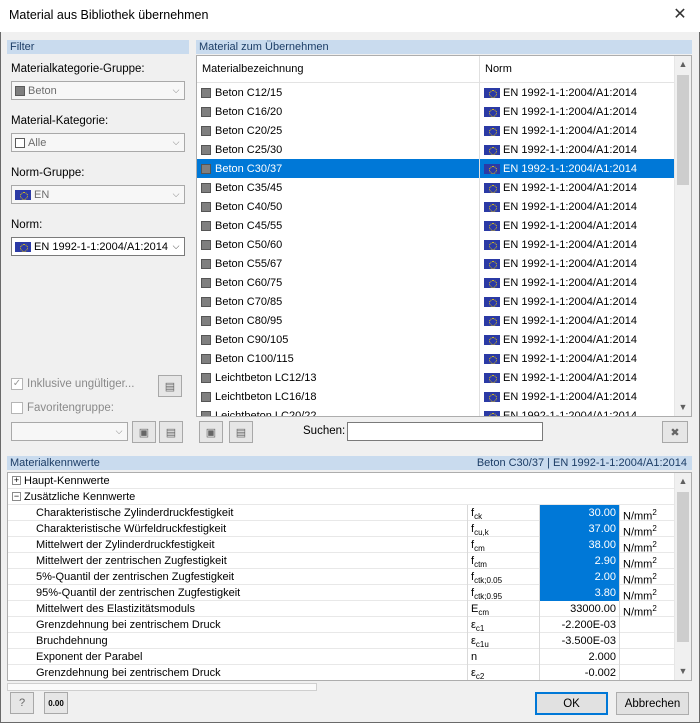 This screenshot has width=700, height=723. What do you see at coordinates (444, 339) in the screenshot?
I see `list-item: Beton C90/105 EN 1992-1-1:2004/A1:2014` at bounding box center [444, 339].